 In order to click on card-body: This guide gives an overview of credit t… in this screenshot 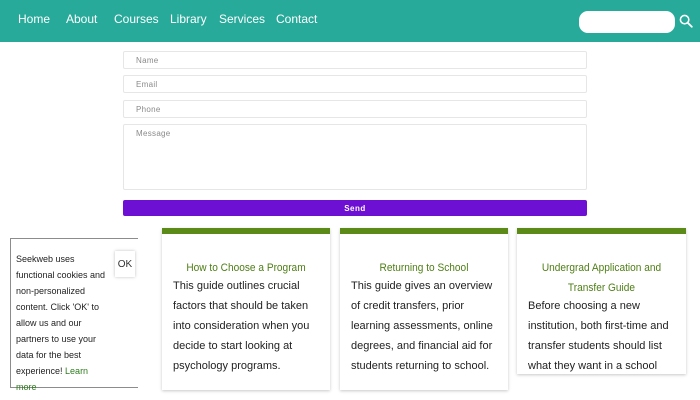, I will do `click(422, 326)`.